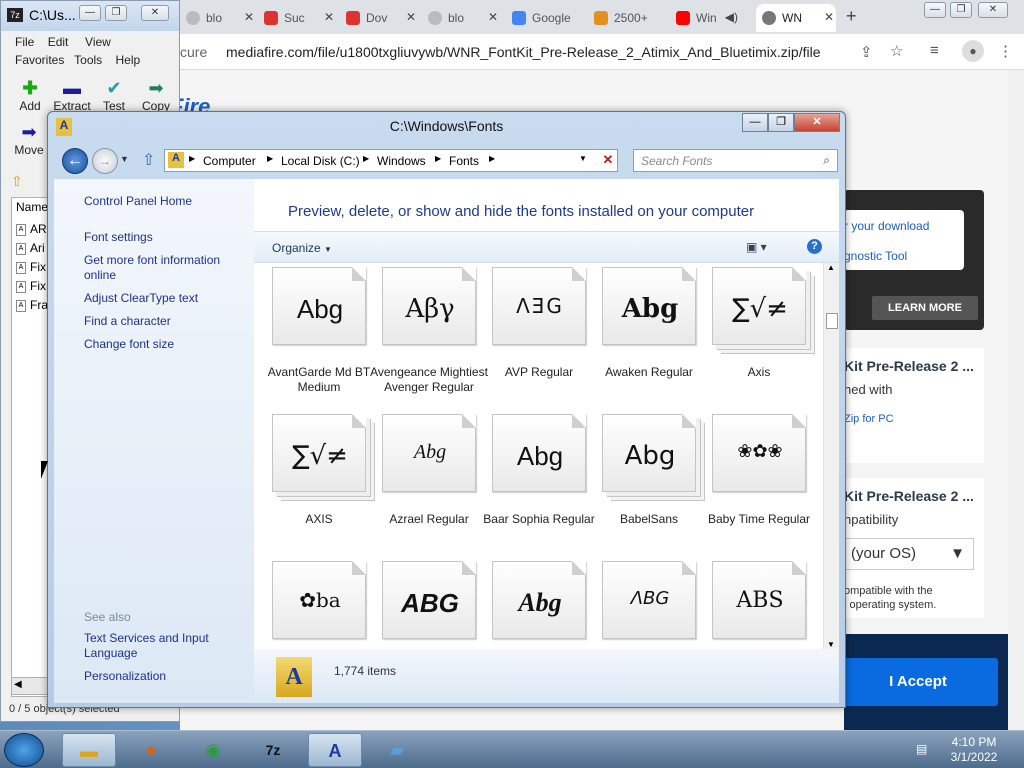  I want to click on link-control-panel-home: Control Panel Home, so click(138, 201).